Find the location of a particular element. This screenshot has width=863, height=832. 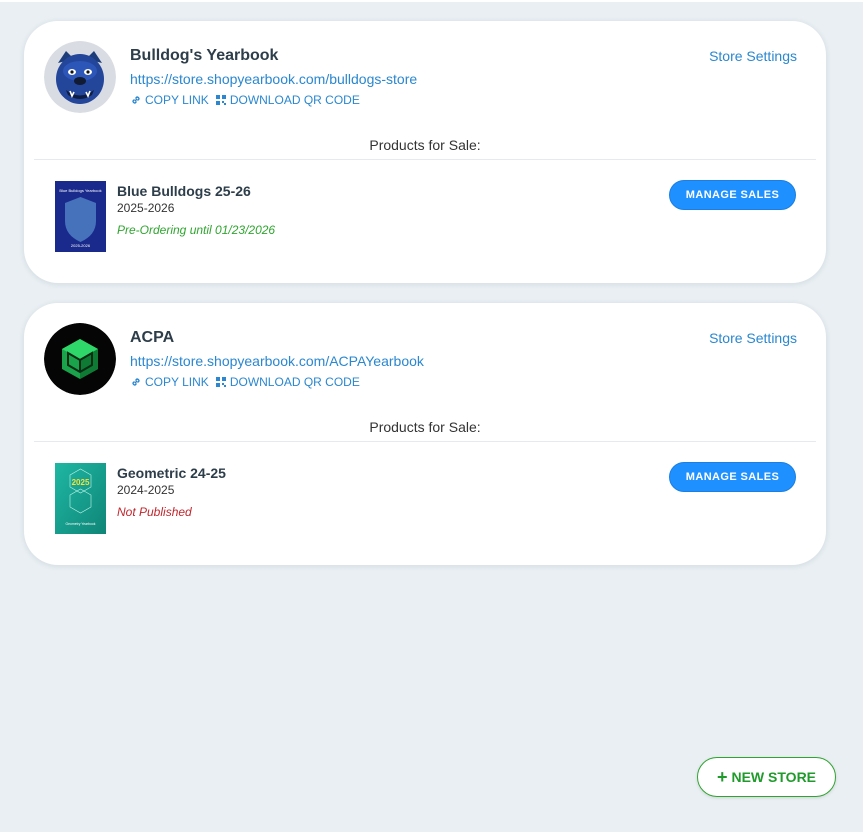

green-cube-icon is located at coordinates (80, 359).